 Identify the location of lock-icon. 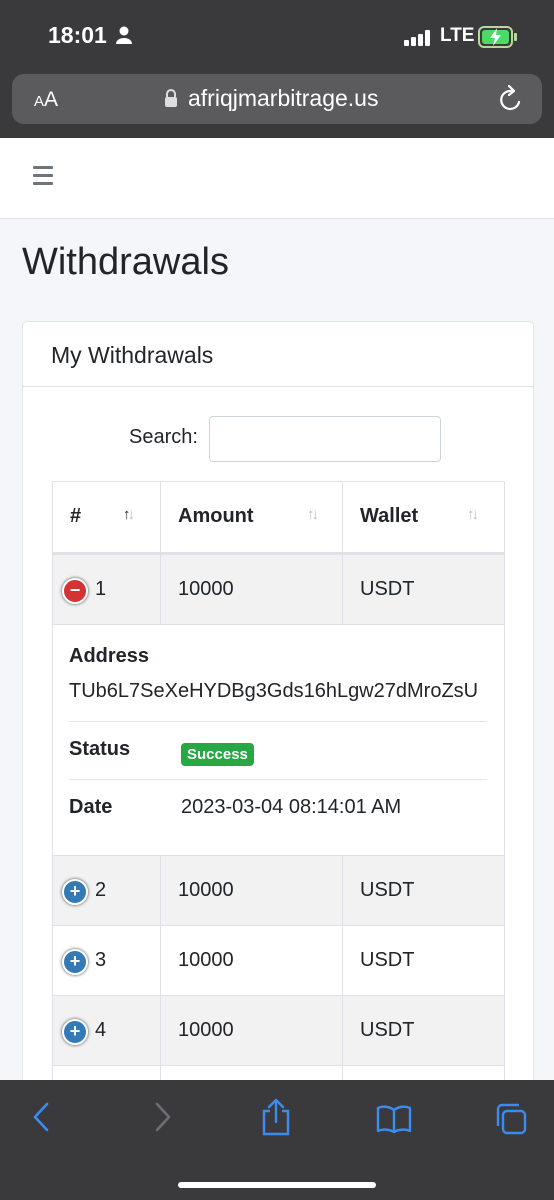
(171, 100).